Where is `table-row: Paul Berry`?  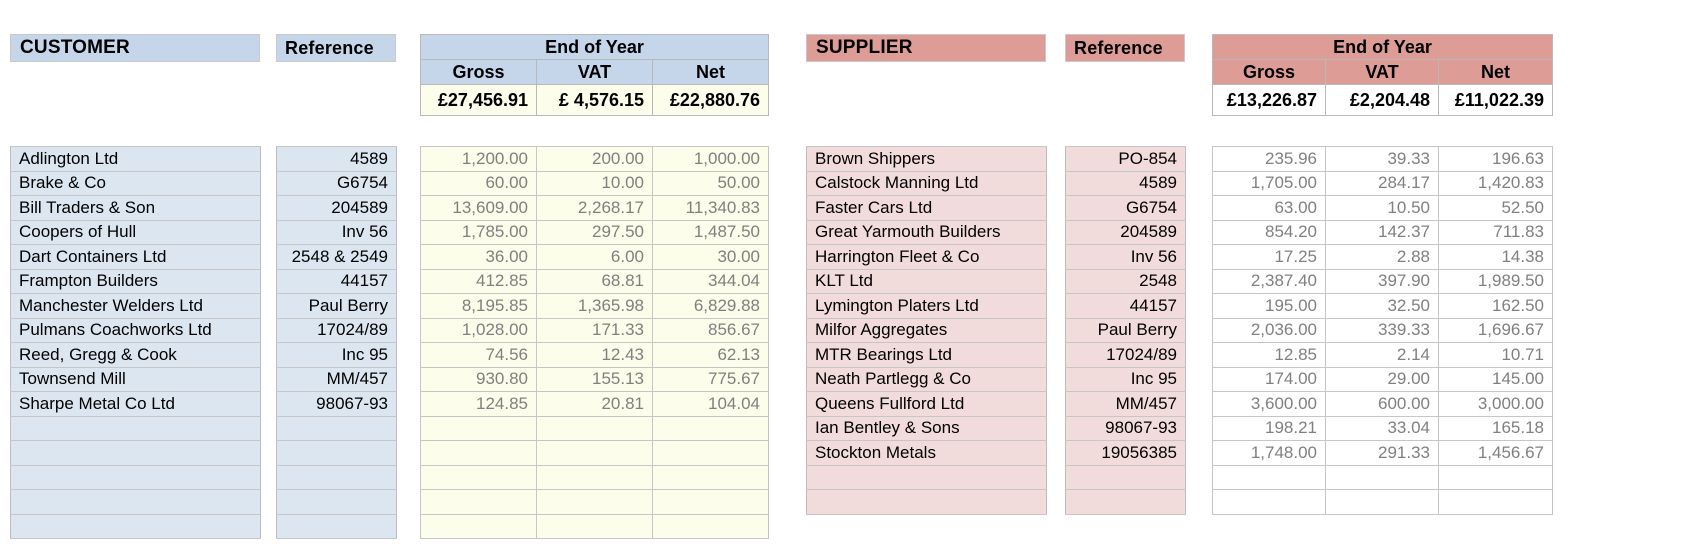
table-row: Paul Berry is located at coordinates (1125, 330).